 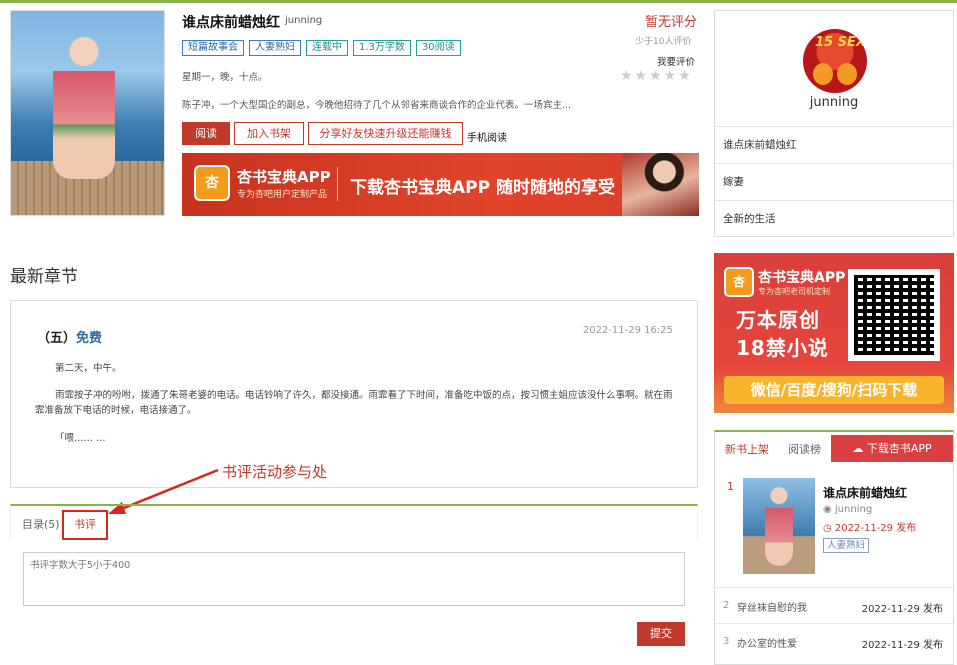 I want to click on rank-title: 穿丝袜自慰的我, so click(x=772, y=606).